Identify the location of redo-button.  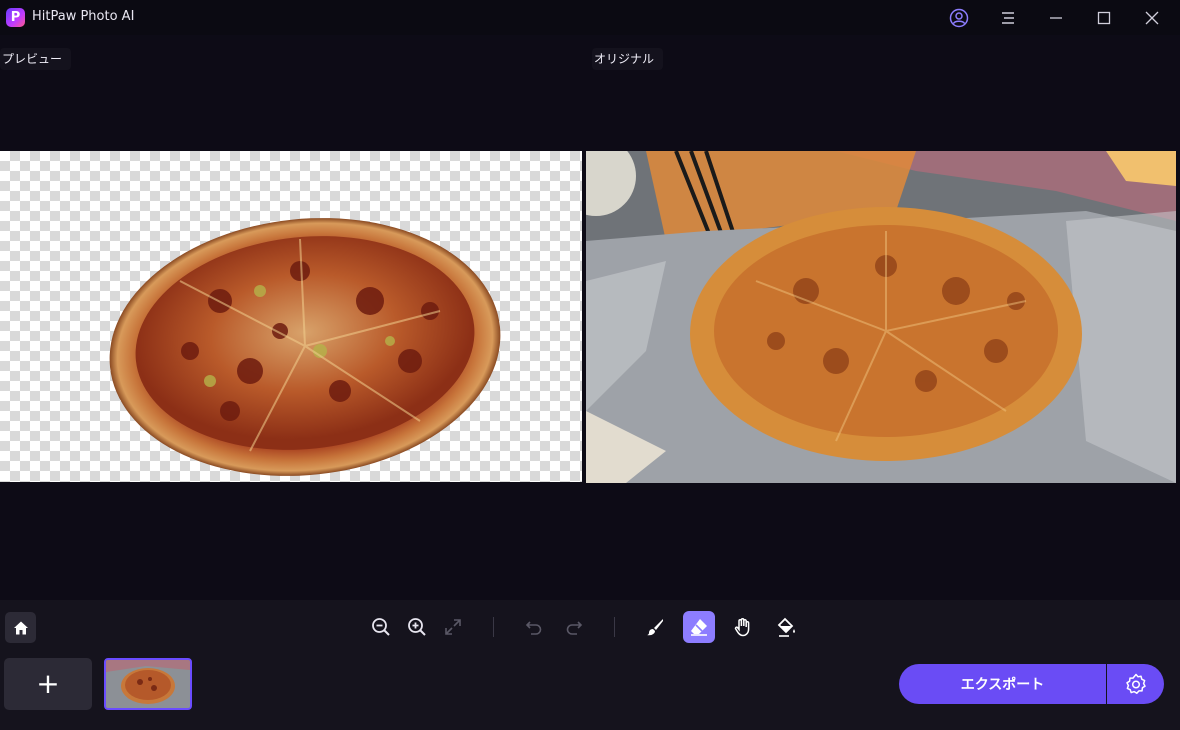
(574, 627).